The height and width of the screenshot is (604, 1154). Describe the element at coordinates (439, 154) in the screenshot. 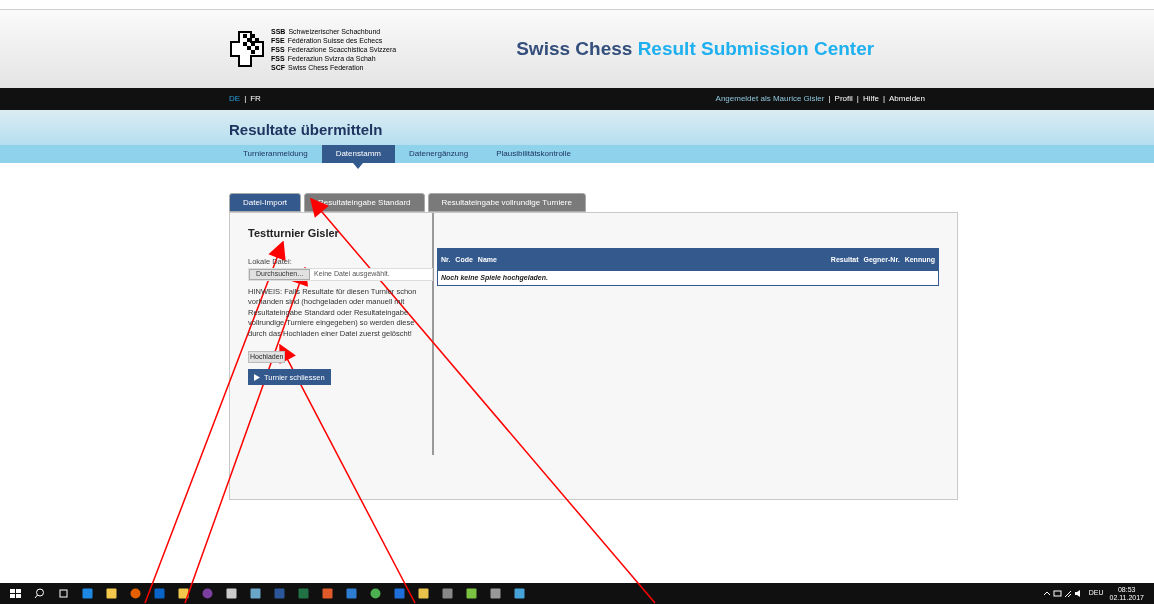

I see `step-tab: Datenergänzung` at that location.